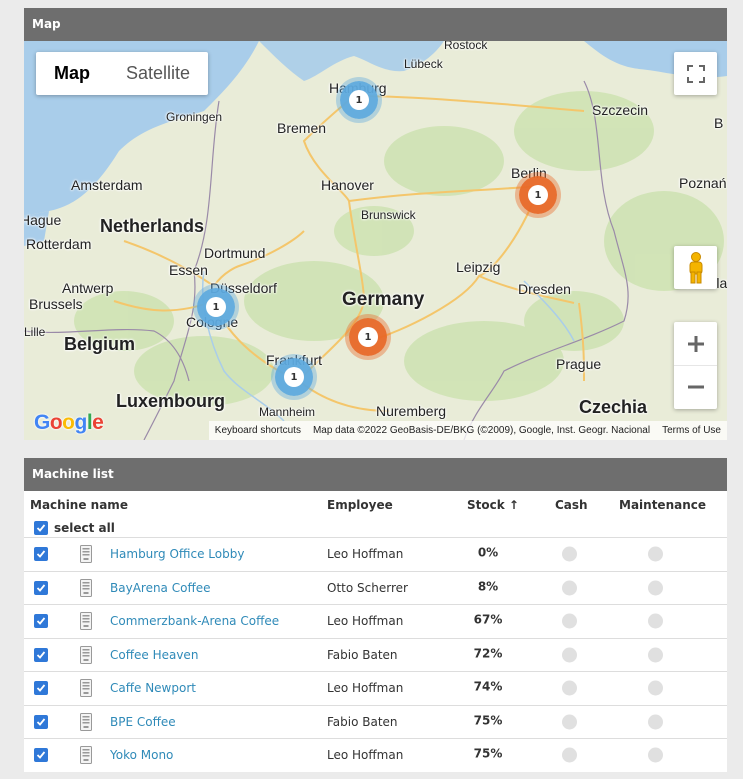 This screenshot has height=779, width=743. What do you see at coordinates (493, 505) in the screenshot?
I see `col-stock: Stock ↑` at bounding box center [493, 505].